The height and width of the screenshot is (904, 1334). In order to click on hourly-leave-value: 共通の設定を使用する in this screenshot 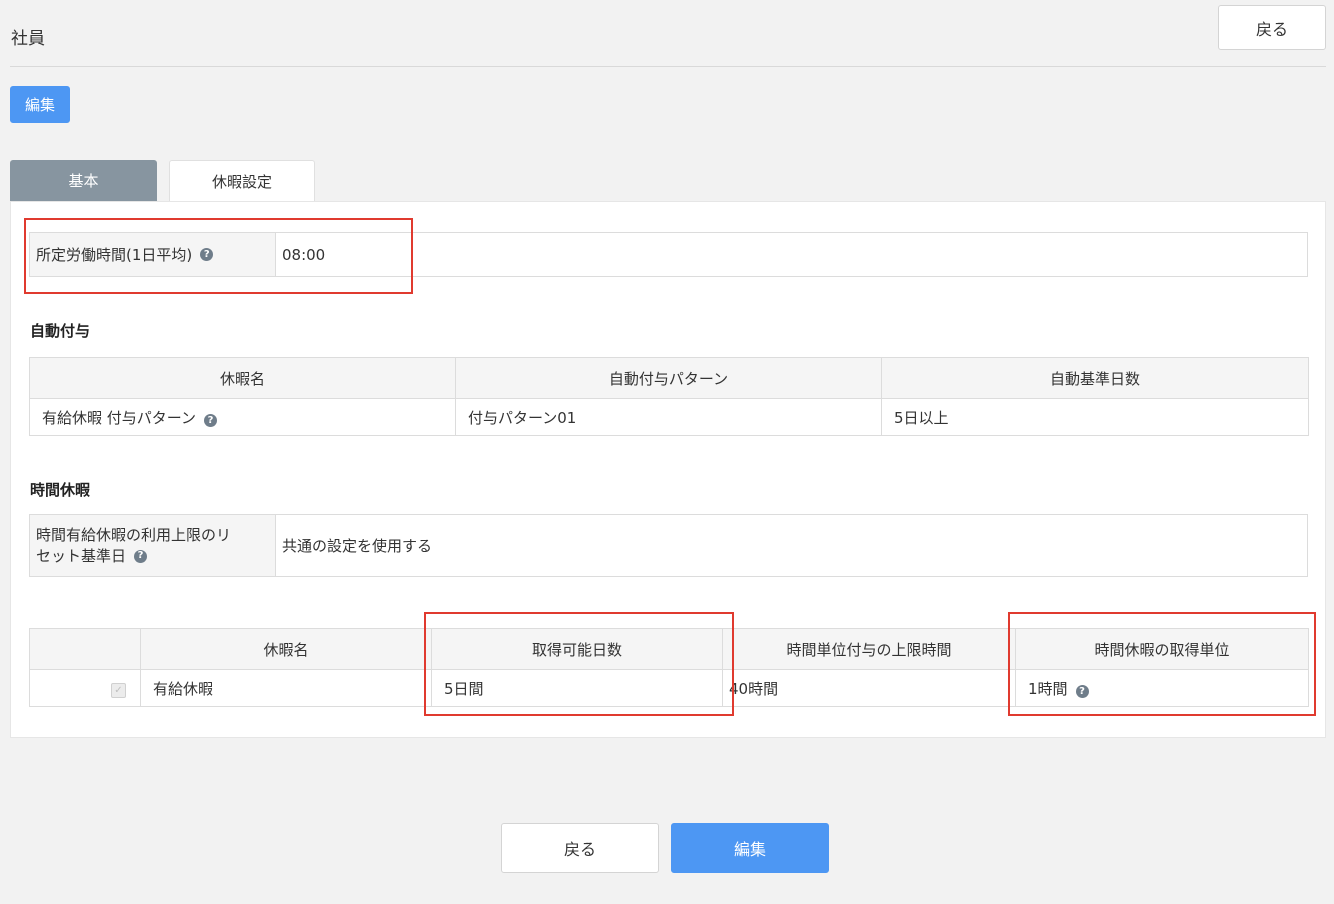, I will do `click(357, 546)`.